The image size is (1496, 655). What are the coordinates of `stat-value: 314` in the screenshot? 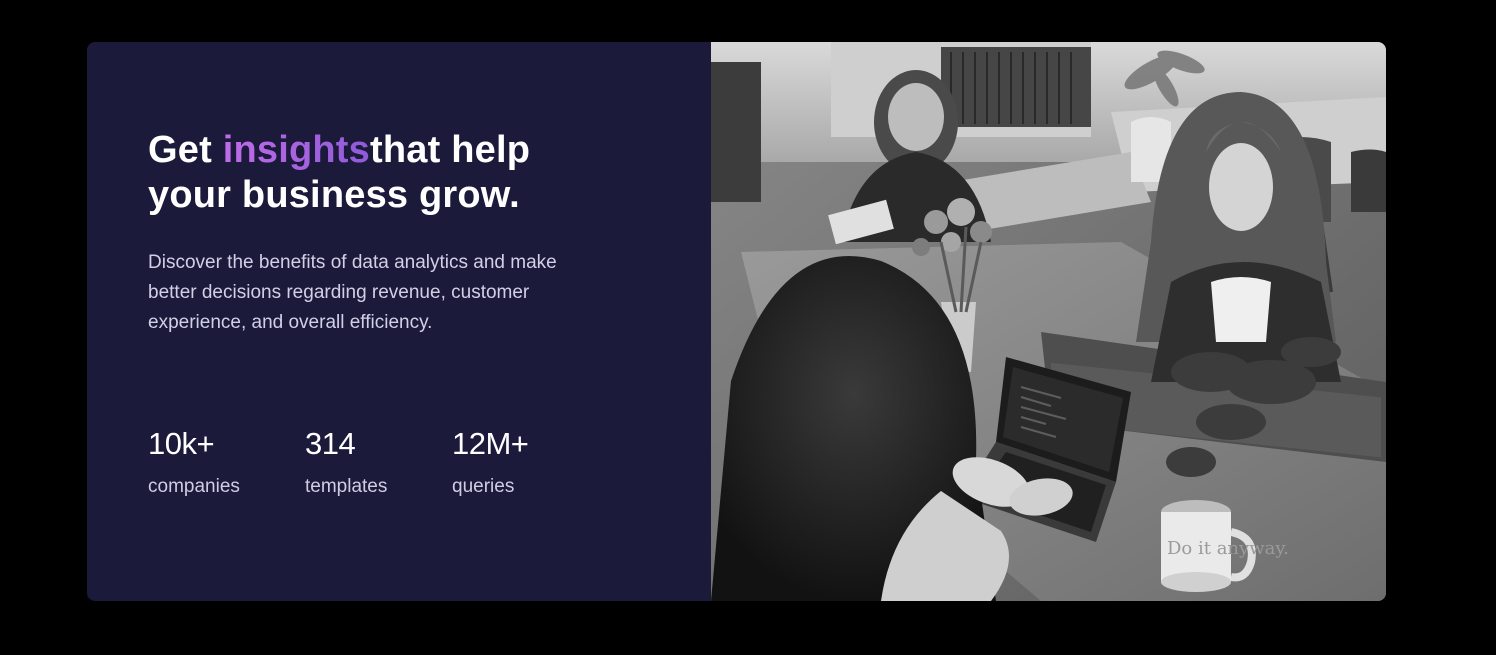 It's located at (330, 443).